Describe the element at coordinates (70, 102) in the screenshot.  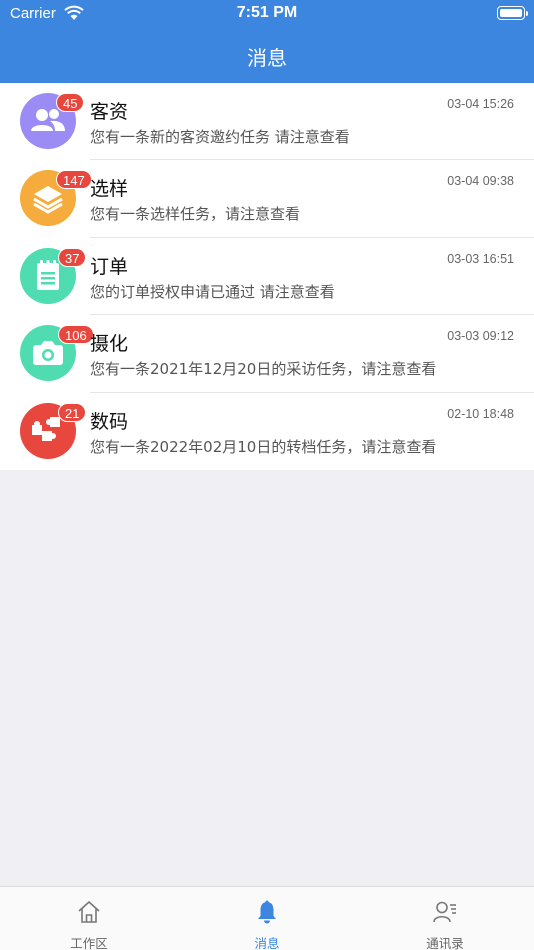
I see `unread-badge: 45` at that location.